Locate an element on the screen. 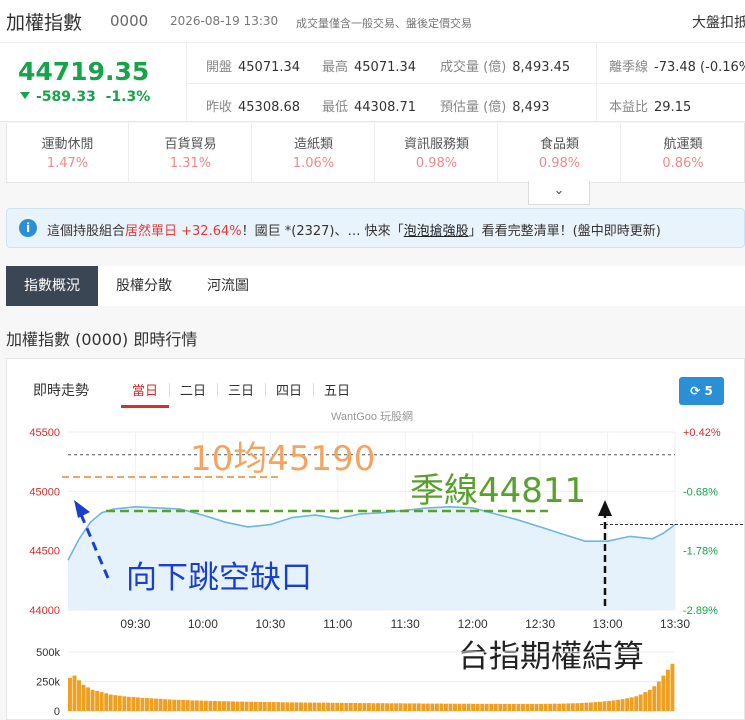  volume-tick-label: 500k is located at coordinates (48, 653).